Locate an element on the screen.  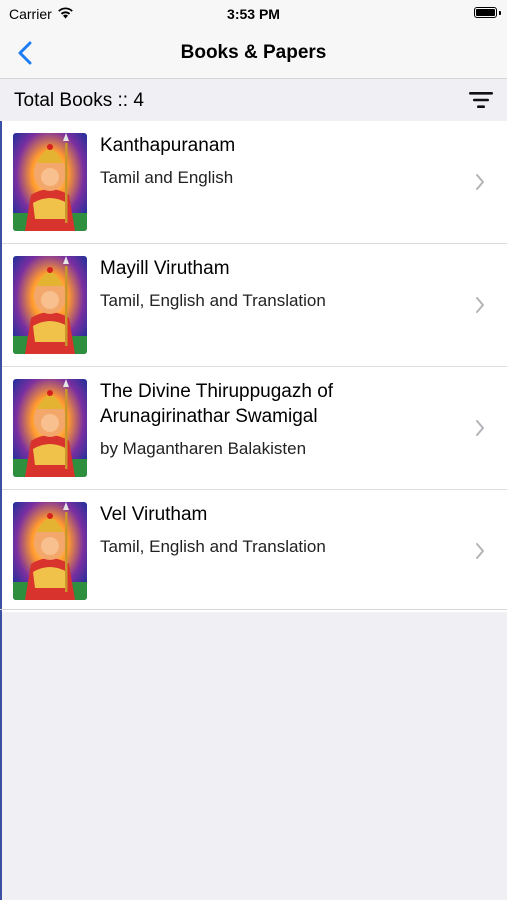
filter-button is located at coordinates (481, 100).